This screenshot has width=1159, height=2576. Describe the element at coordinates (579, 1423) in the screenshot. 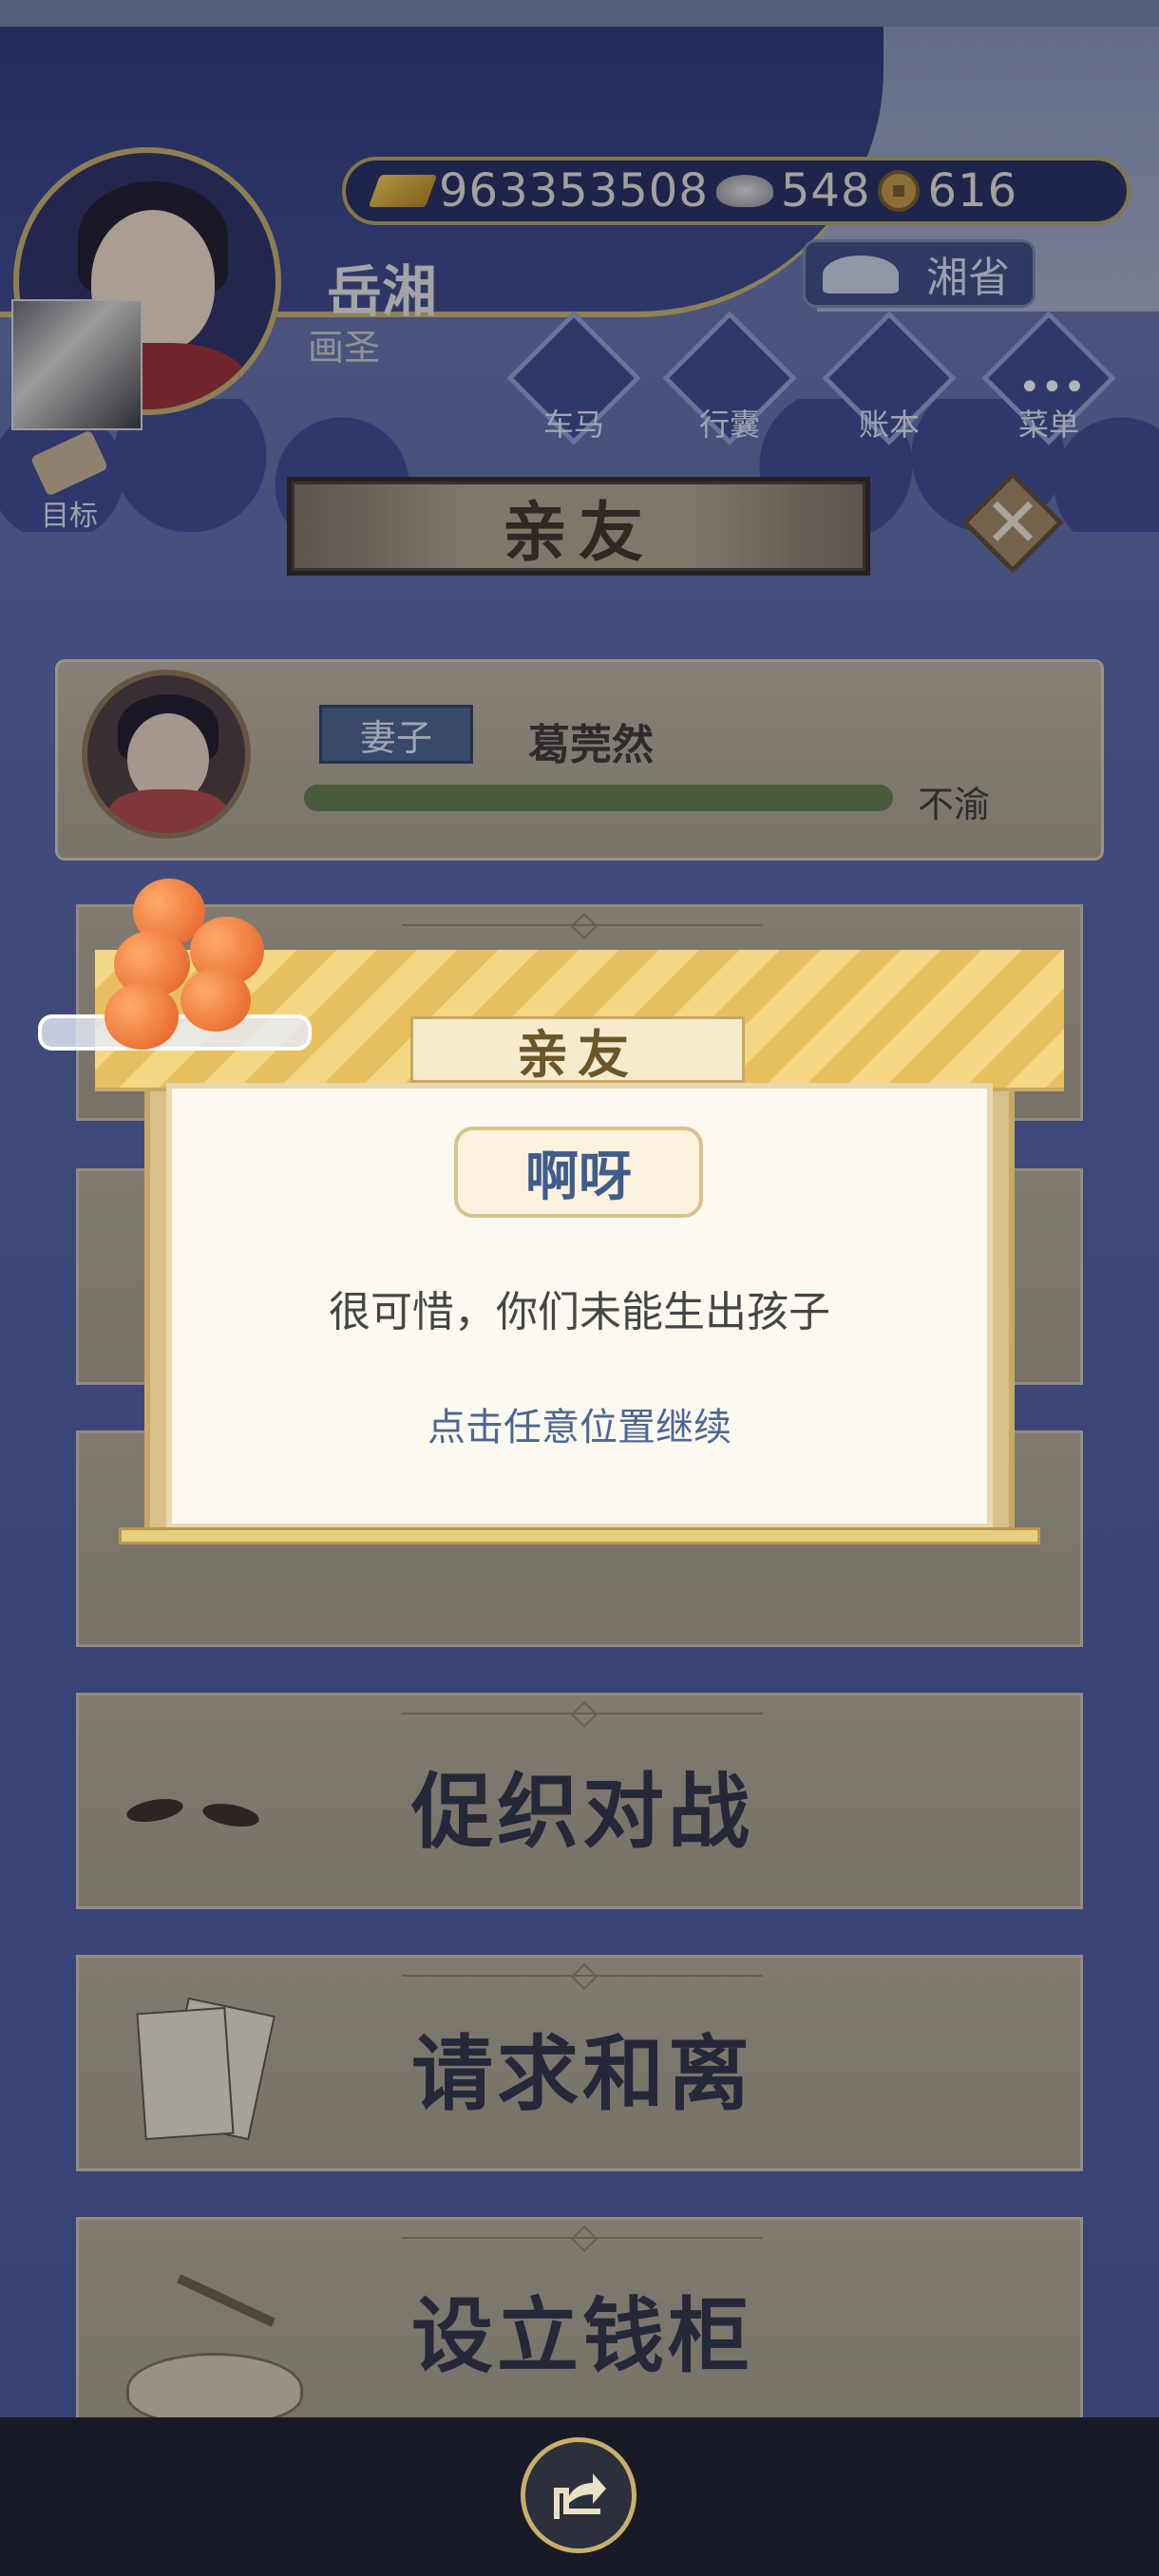

I see `continue-hint: 点击任意位置继续` at that location.